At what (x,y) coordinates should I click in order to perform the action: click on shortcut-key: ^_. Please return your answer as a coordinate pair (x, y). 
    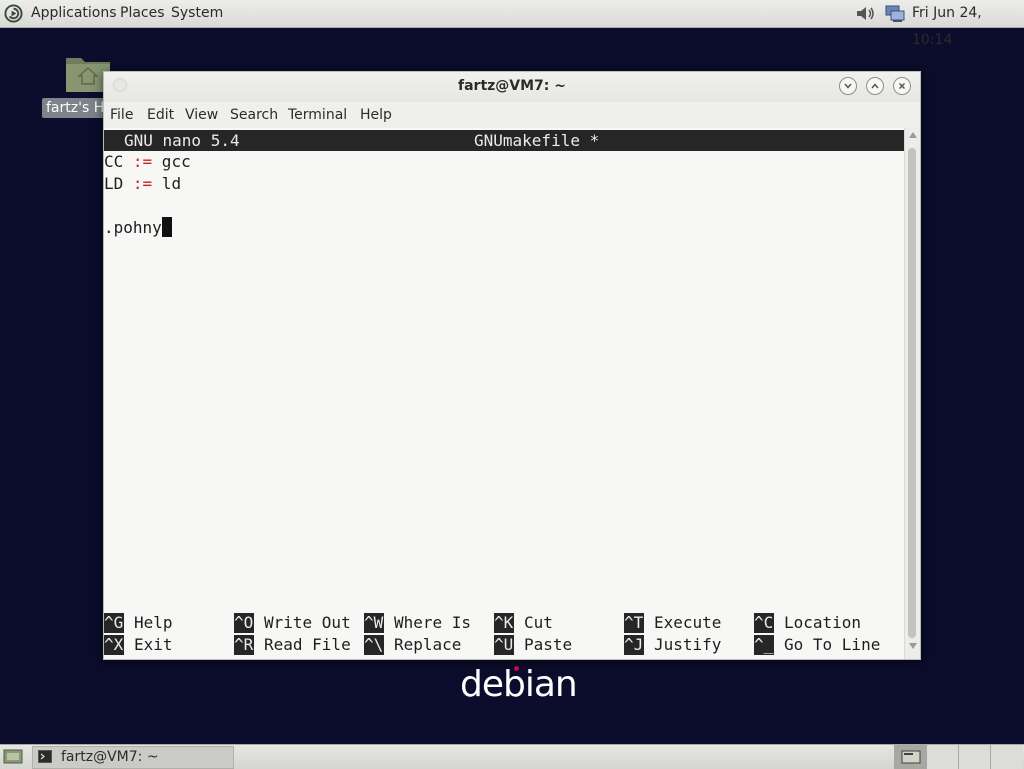
    Looking at the image, I should click on (764, 645).